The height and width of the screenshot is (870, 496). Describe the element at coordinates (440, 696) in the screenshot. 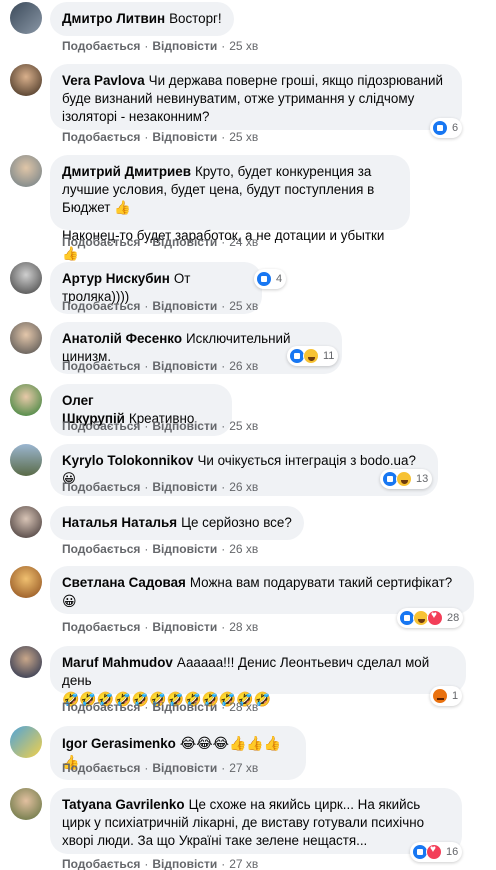

I see `angry-reaction-icon` at that location.